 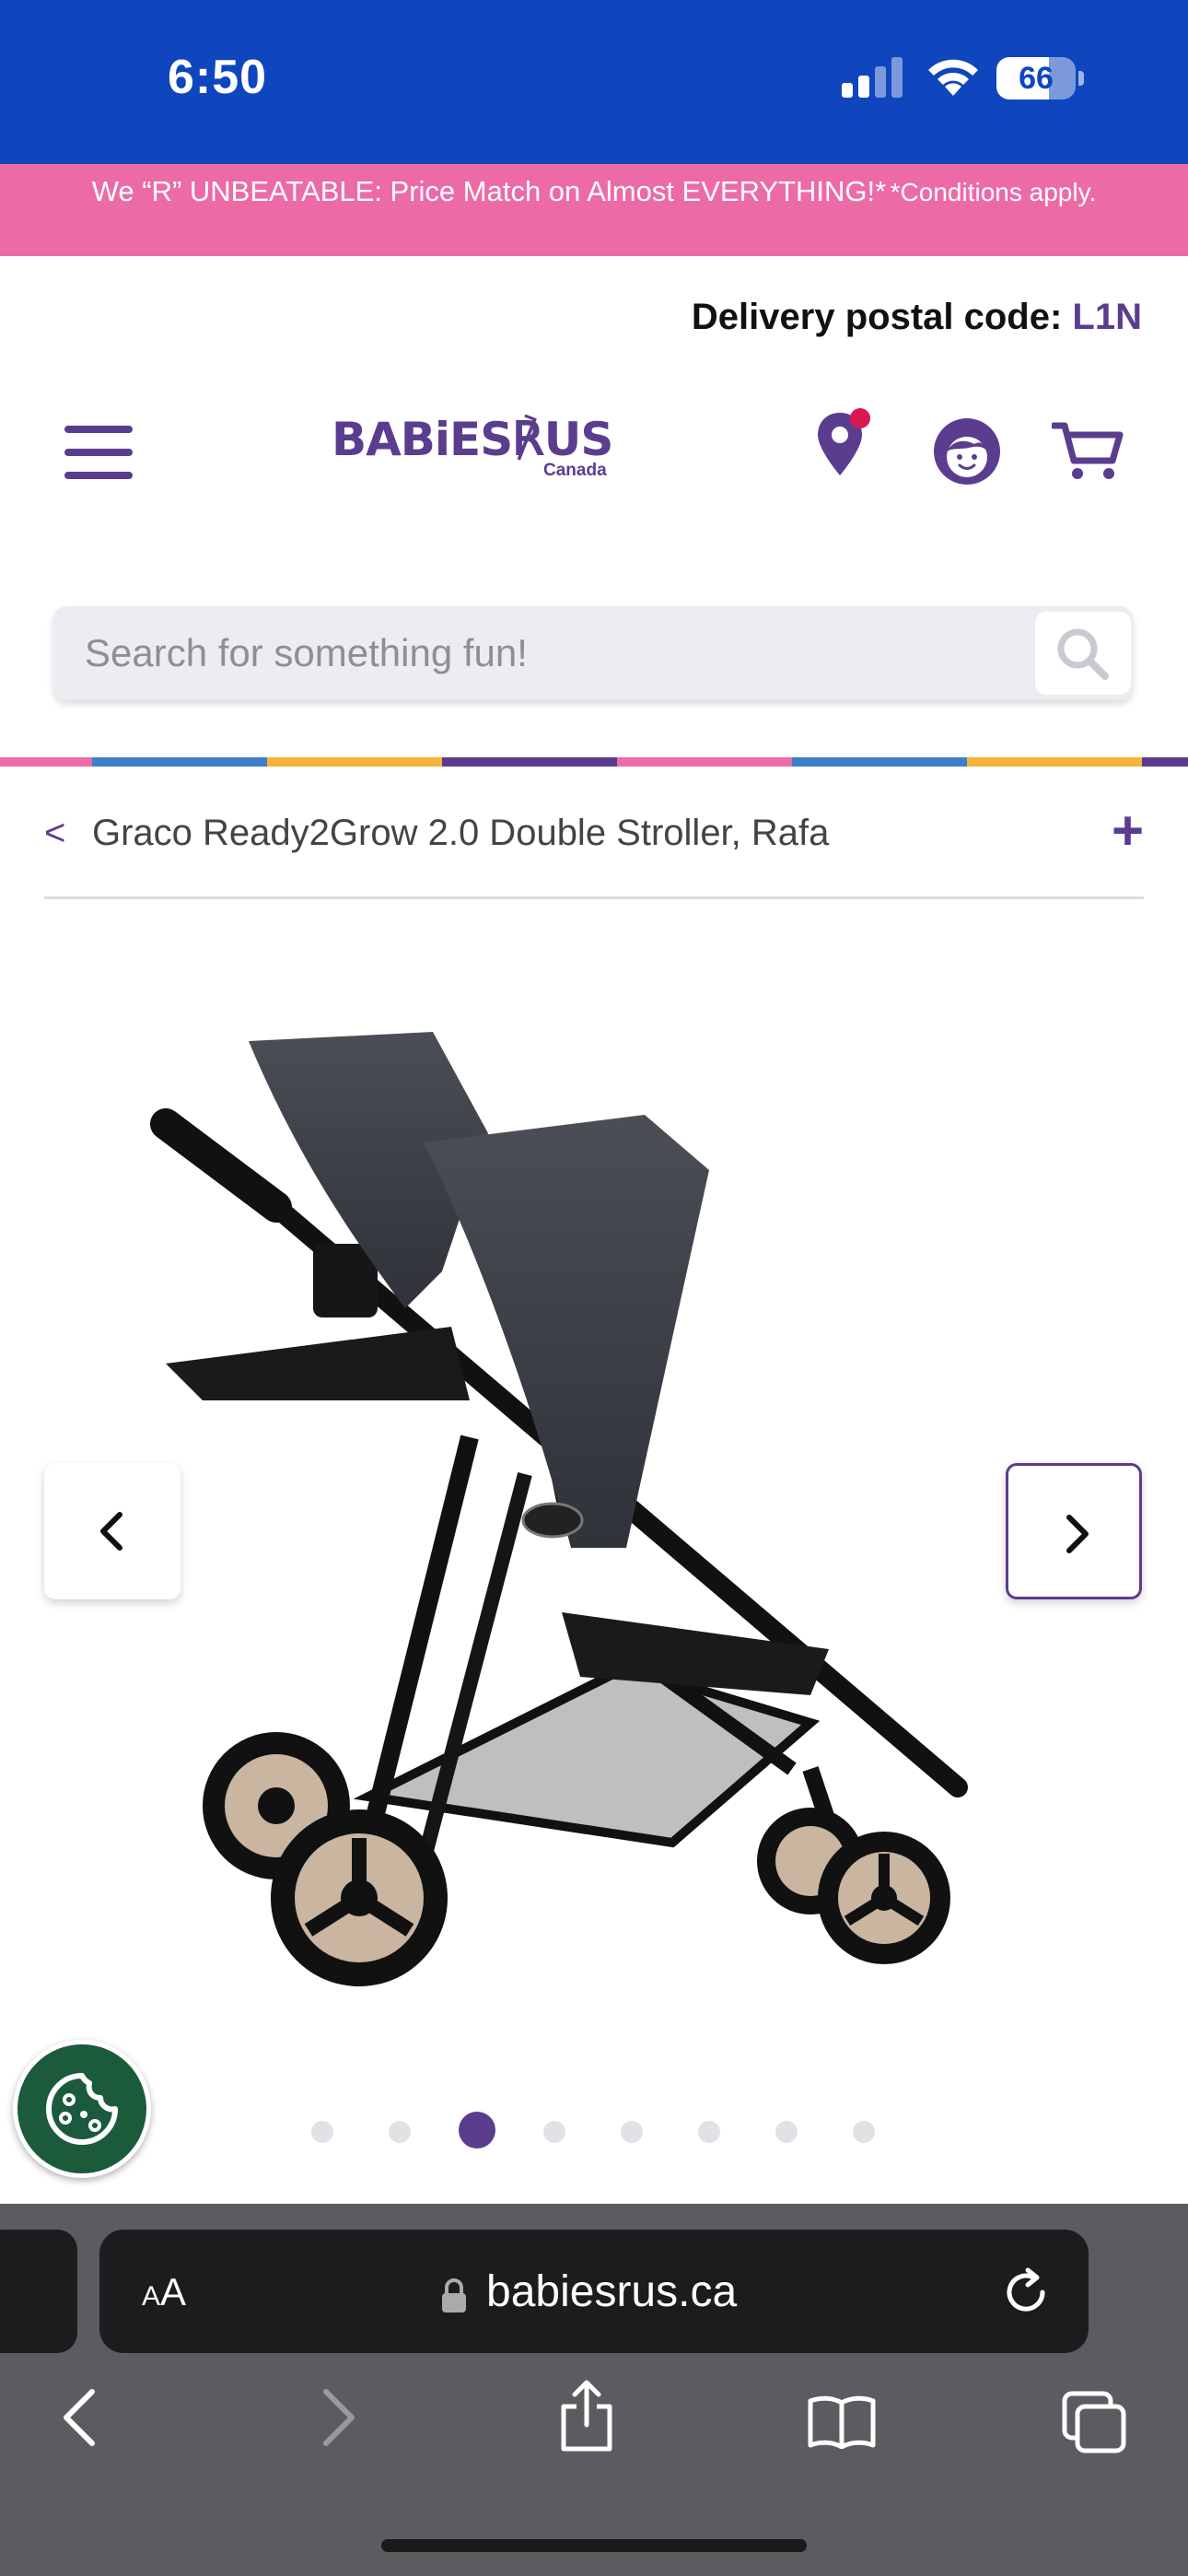 I want to click on carousel-prev-button, so click(x=112, y=1531).